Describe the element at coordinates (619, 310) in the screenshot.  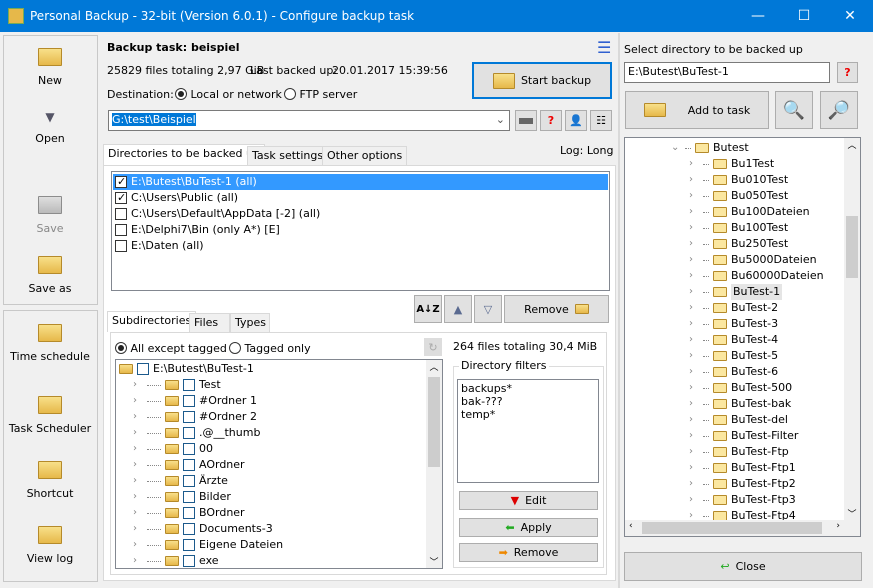
I see `splitter` at that location.